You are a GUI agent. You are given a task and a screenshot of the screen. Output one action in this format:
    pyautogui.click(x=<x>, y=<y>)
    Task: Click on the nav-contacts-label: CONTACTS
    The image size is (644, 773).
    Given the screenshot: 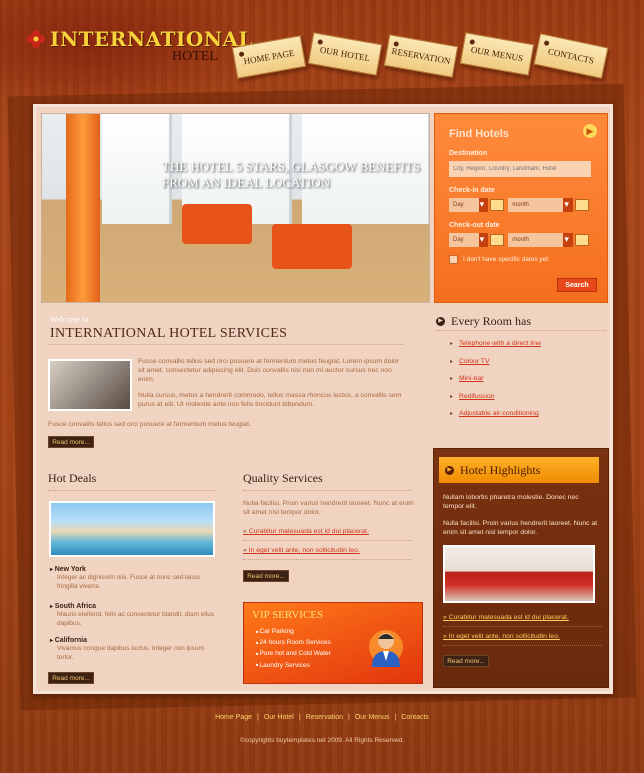 What is the action you would take?
    pyautogui.click(x=571, y=56)
    